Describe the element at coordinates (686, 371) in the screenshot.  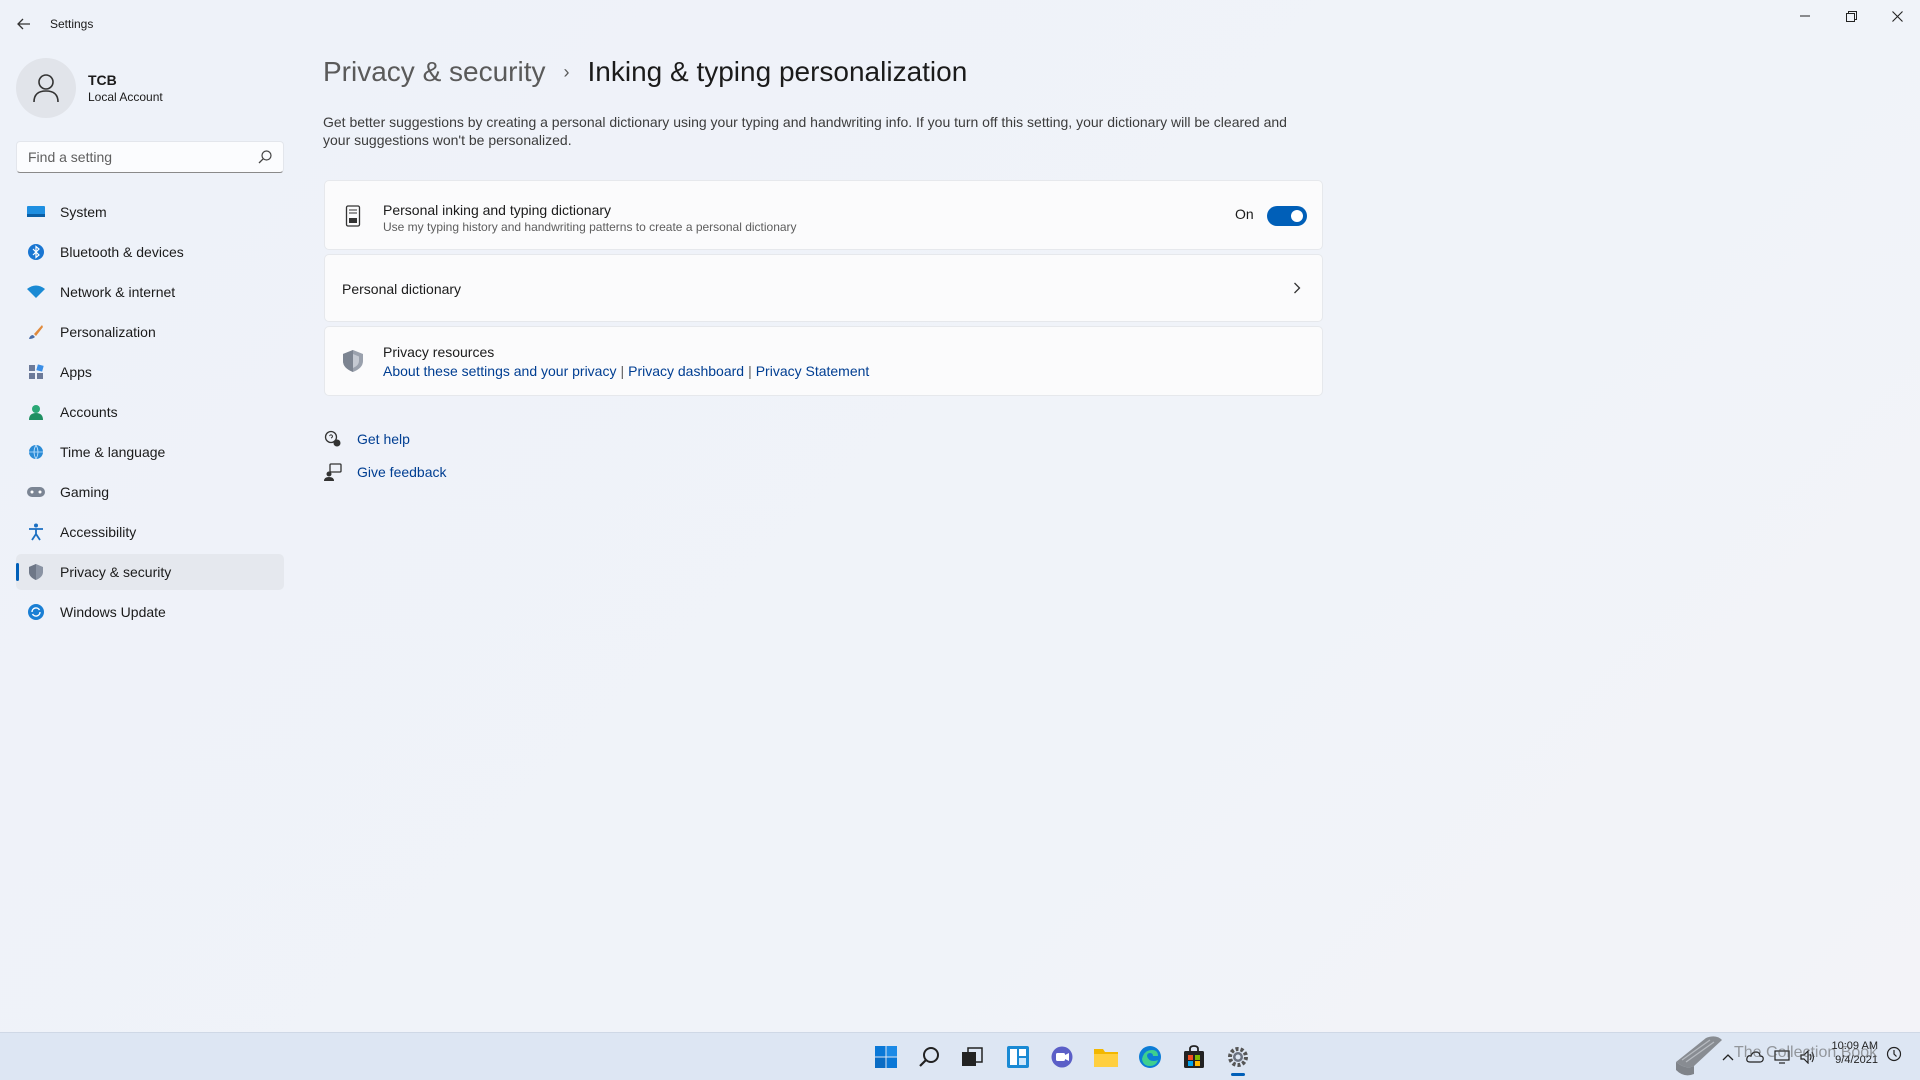
I see `privacy-dashboard-link: Privacy dashboard` at that location.